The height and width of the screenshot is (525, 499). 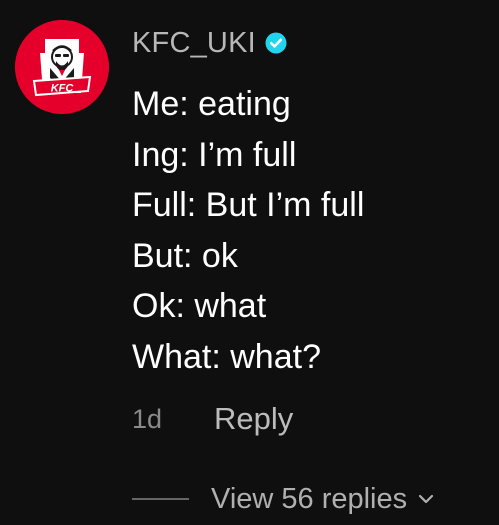 I want to click on author-row: KFC_UKI, so click(x=307, y=43).